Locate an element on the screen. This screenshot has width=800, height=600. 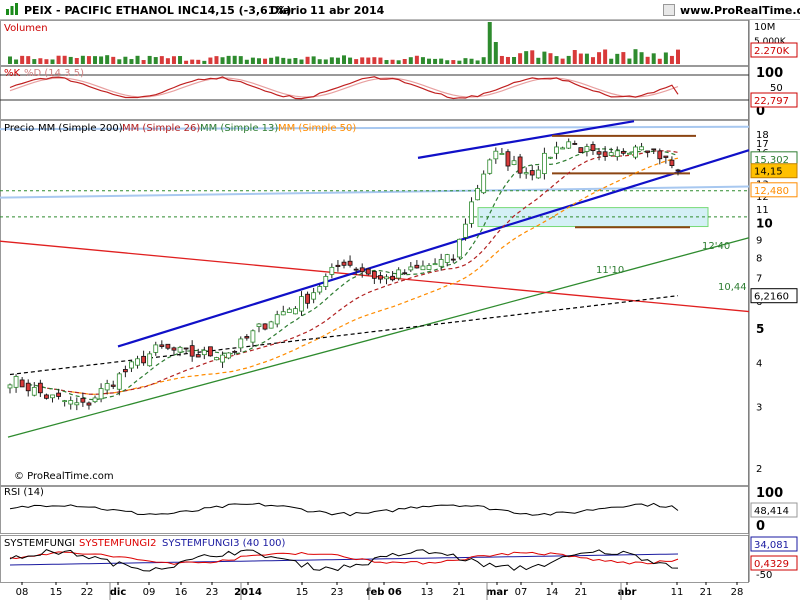
stoch-k-label: %K is located at coordinates (12, 73).